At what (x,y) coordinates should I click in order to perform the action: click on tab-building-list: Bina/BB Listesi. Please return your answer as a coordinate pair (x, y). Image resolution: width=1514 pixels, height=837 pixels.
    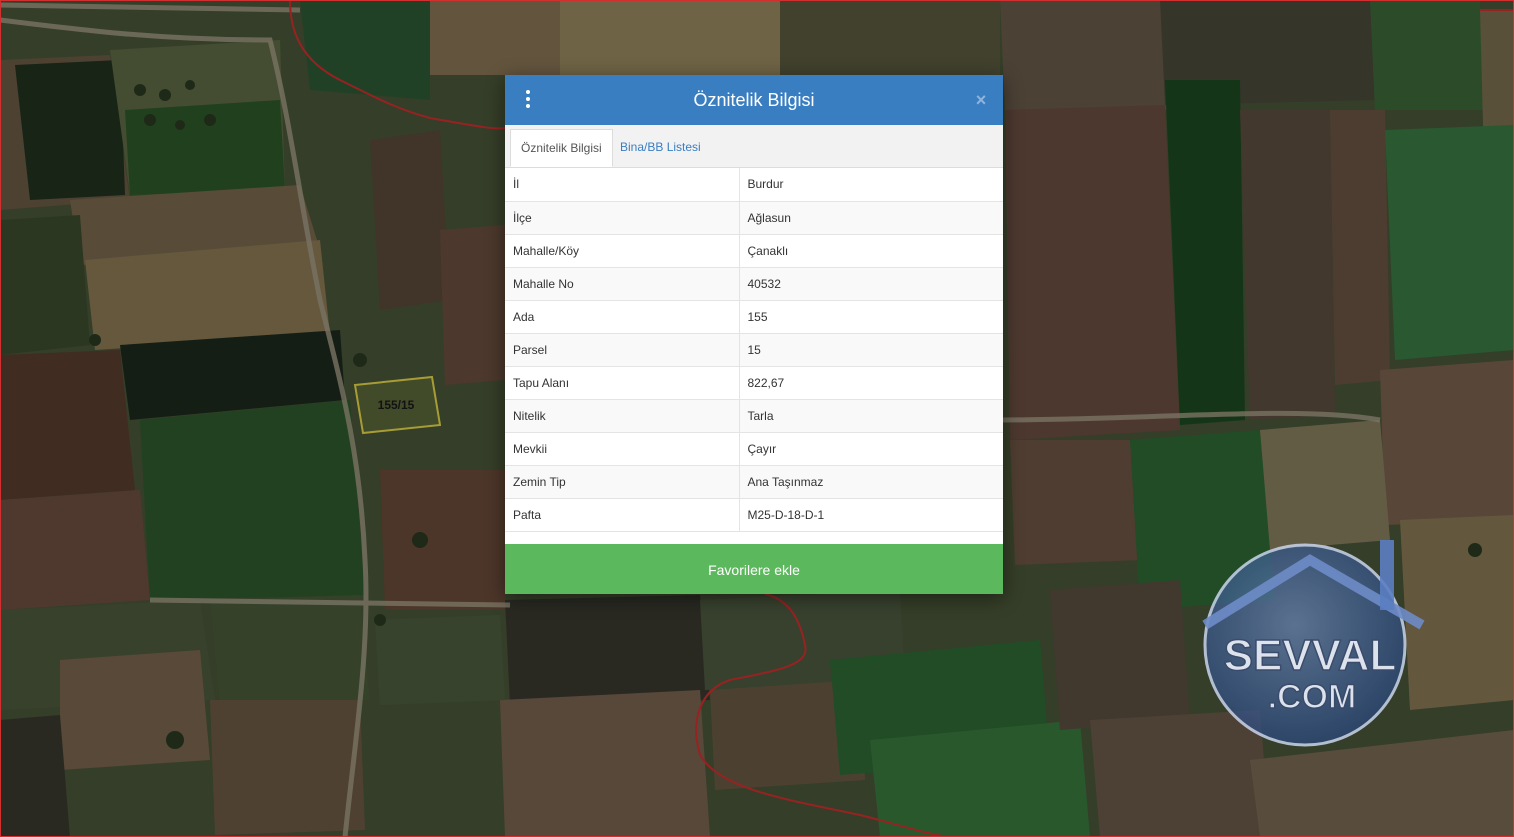
    Looking at the image, I should click on (660, 148).